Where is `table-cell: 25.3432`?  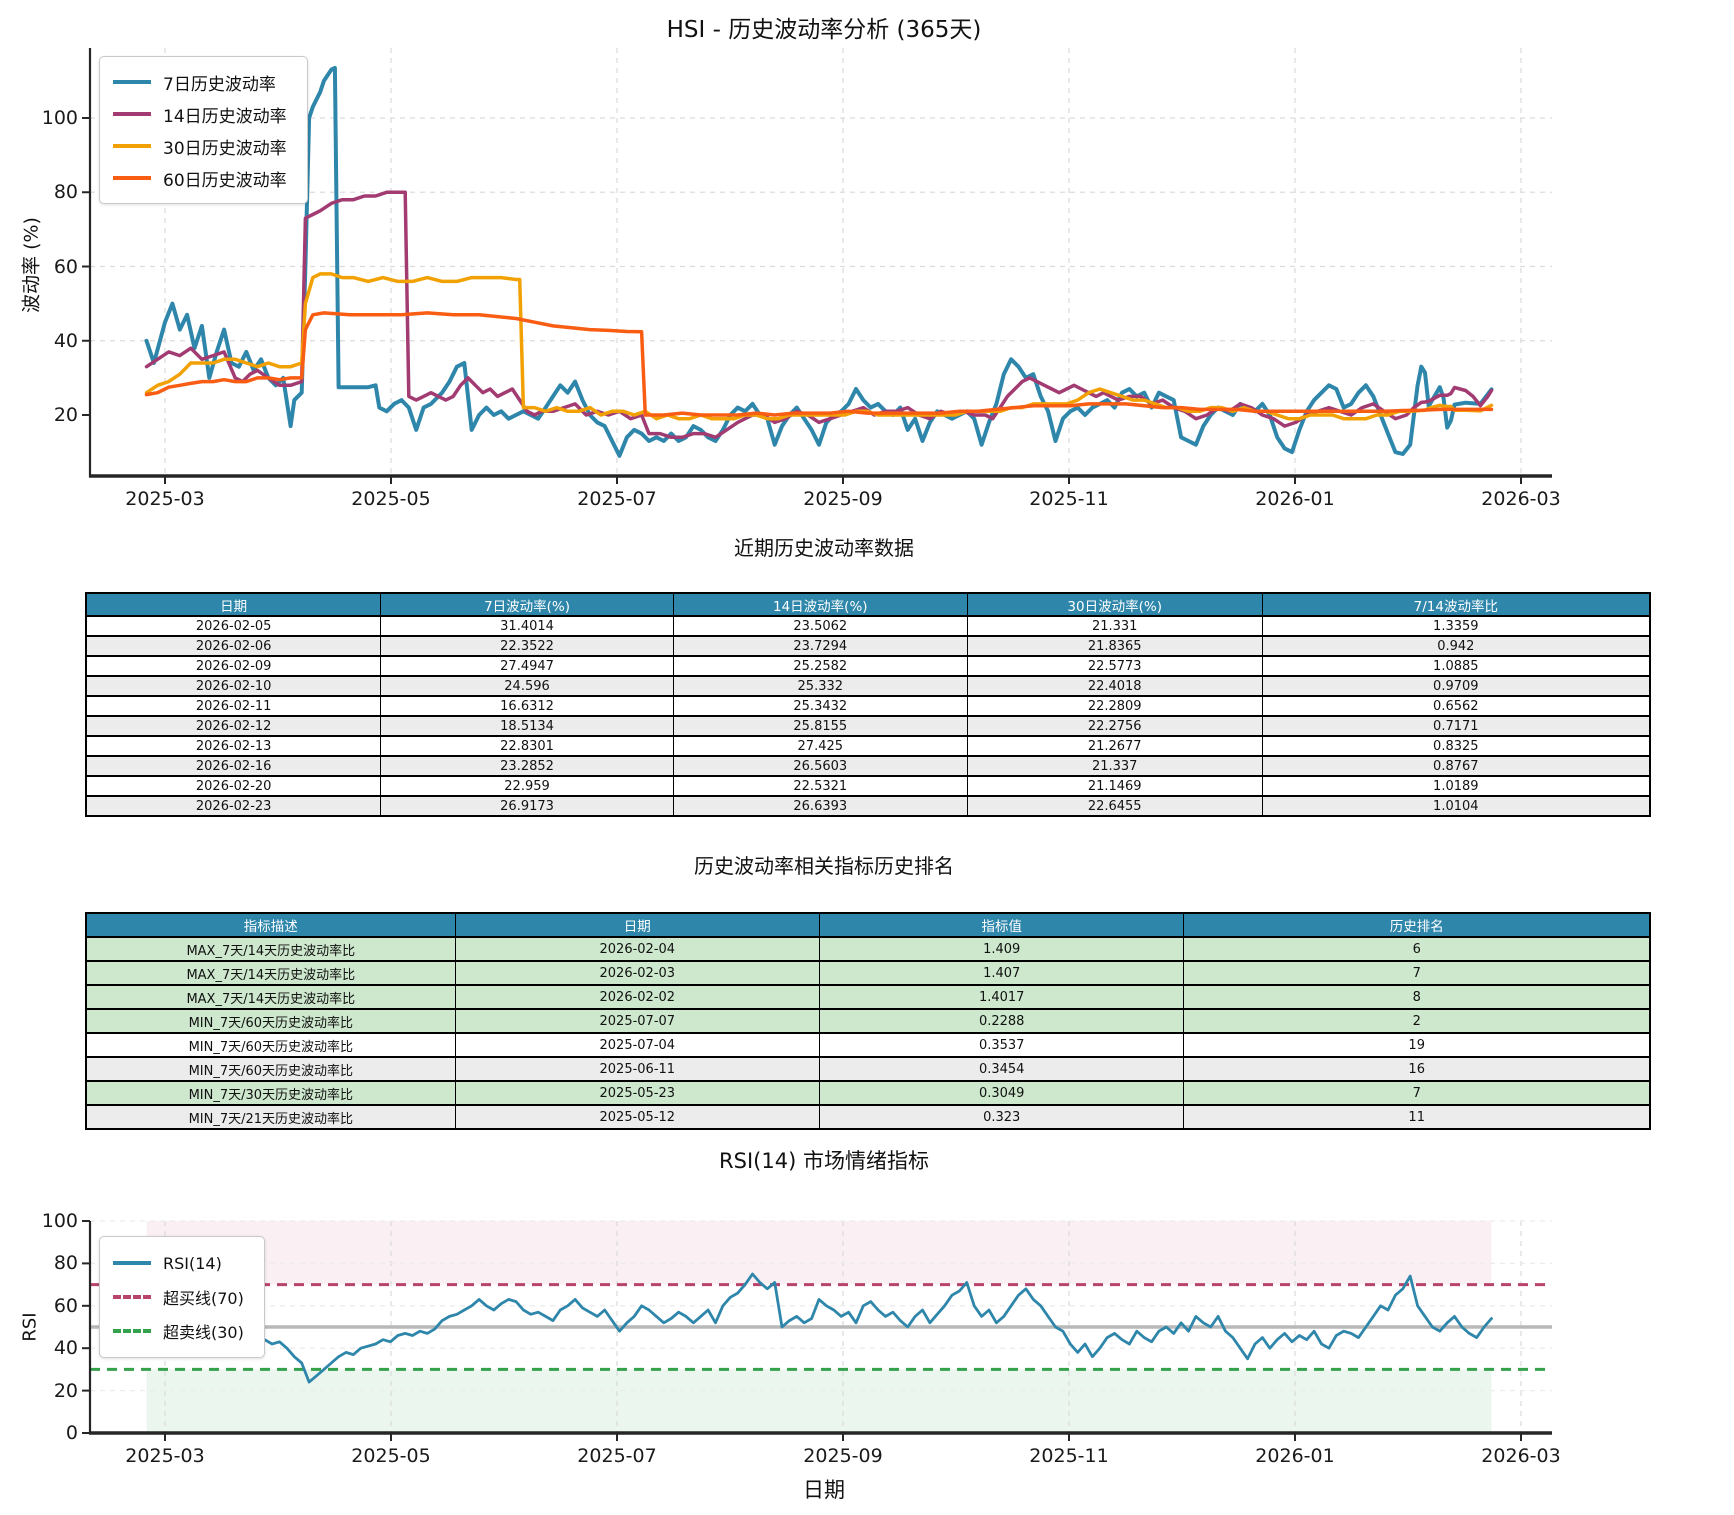
table-cell: 25.3432 is located at coordinates (820, 706).